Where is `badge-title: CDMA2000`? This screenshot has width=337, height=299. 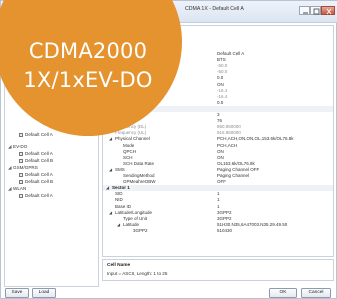 badge-title: CDMA2000 is located at coordinates (88, 51).